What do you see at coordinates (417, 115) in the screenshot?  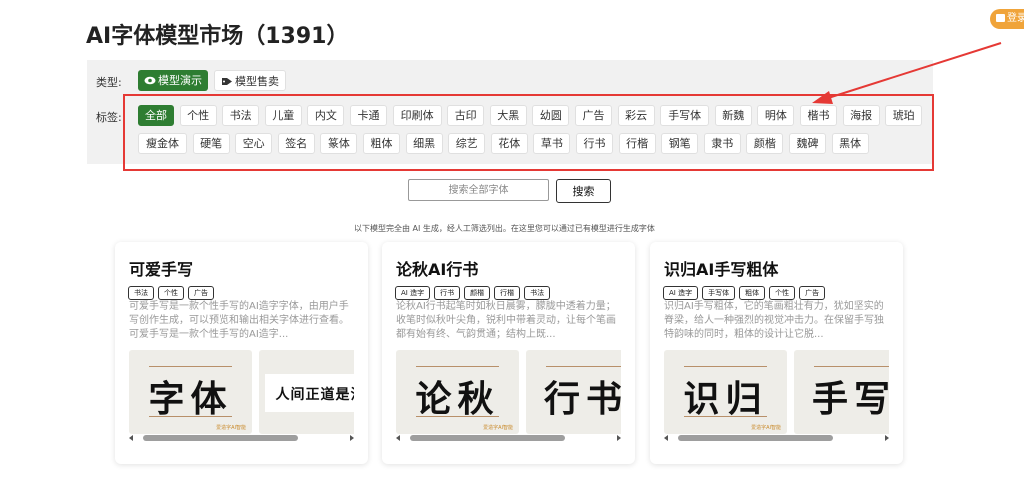 I see `tag-button: 印刷体` at bounding box center [417, 115].